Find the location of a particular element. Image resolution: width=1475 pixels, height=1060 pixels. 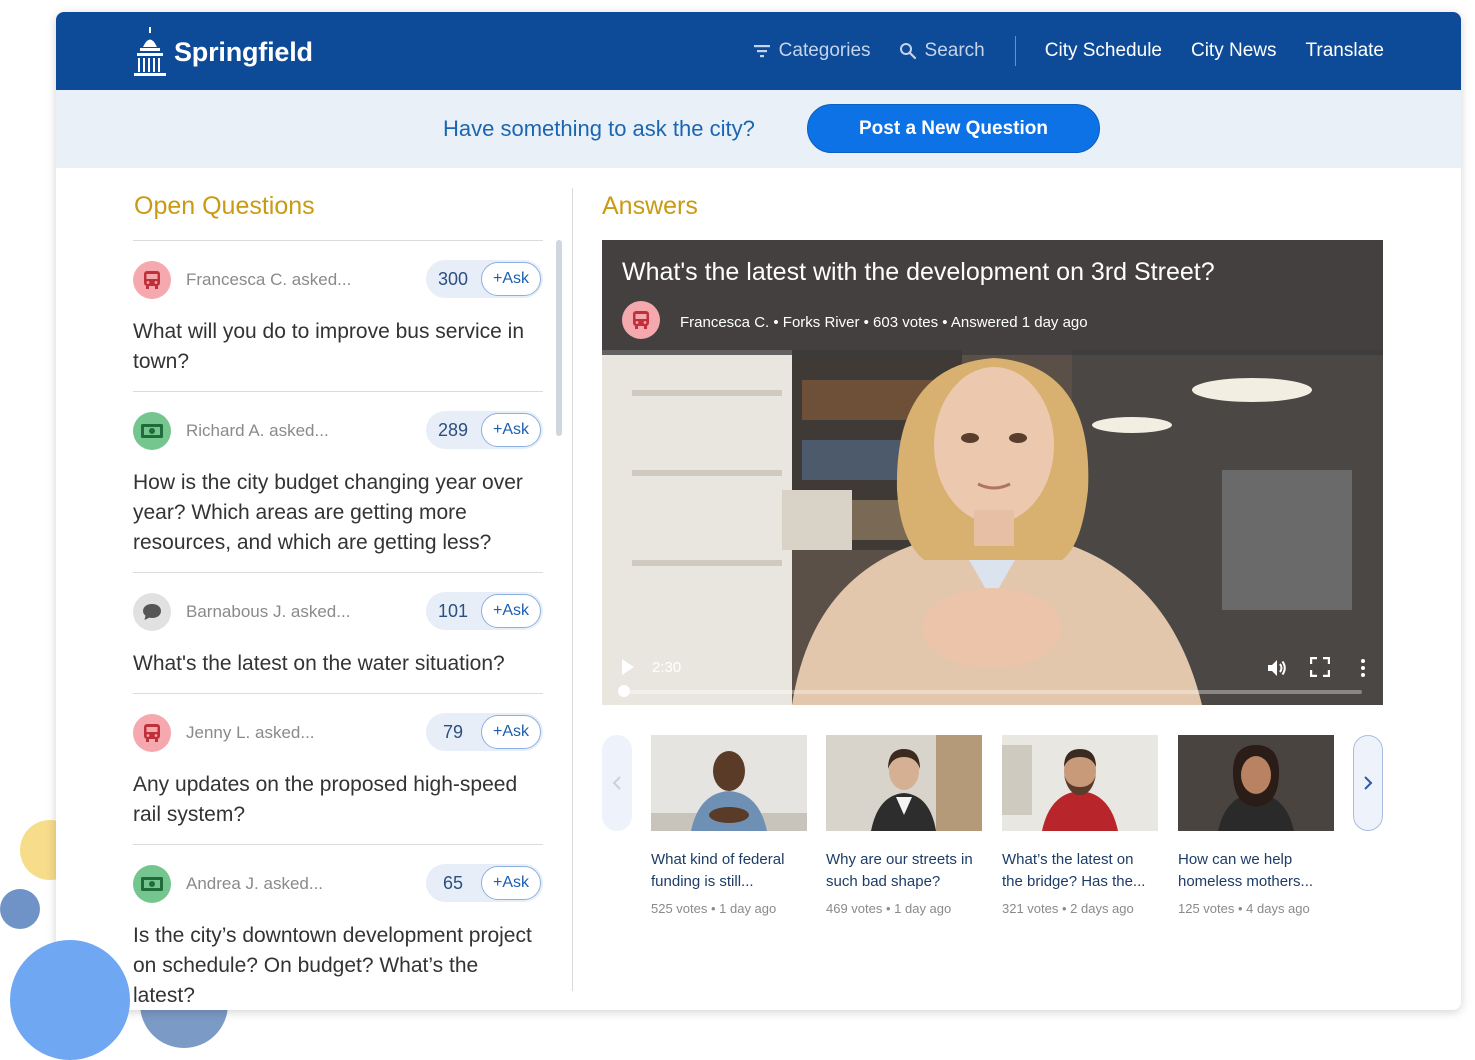

decorative-circle-small is located at coordinates (20, 909).